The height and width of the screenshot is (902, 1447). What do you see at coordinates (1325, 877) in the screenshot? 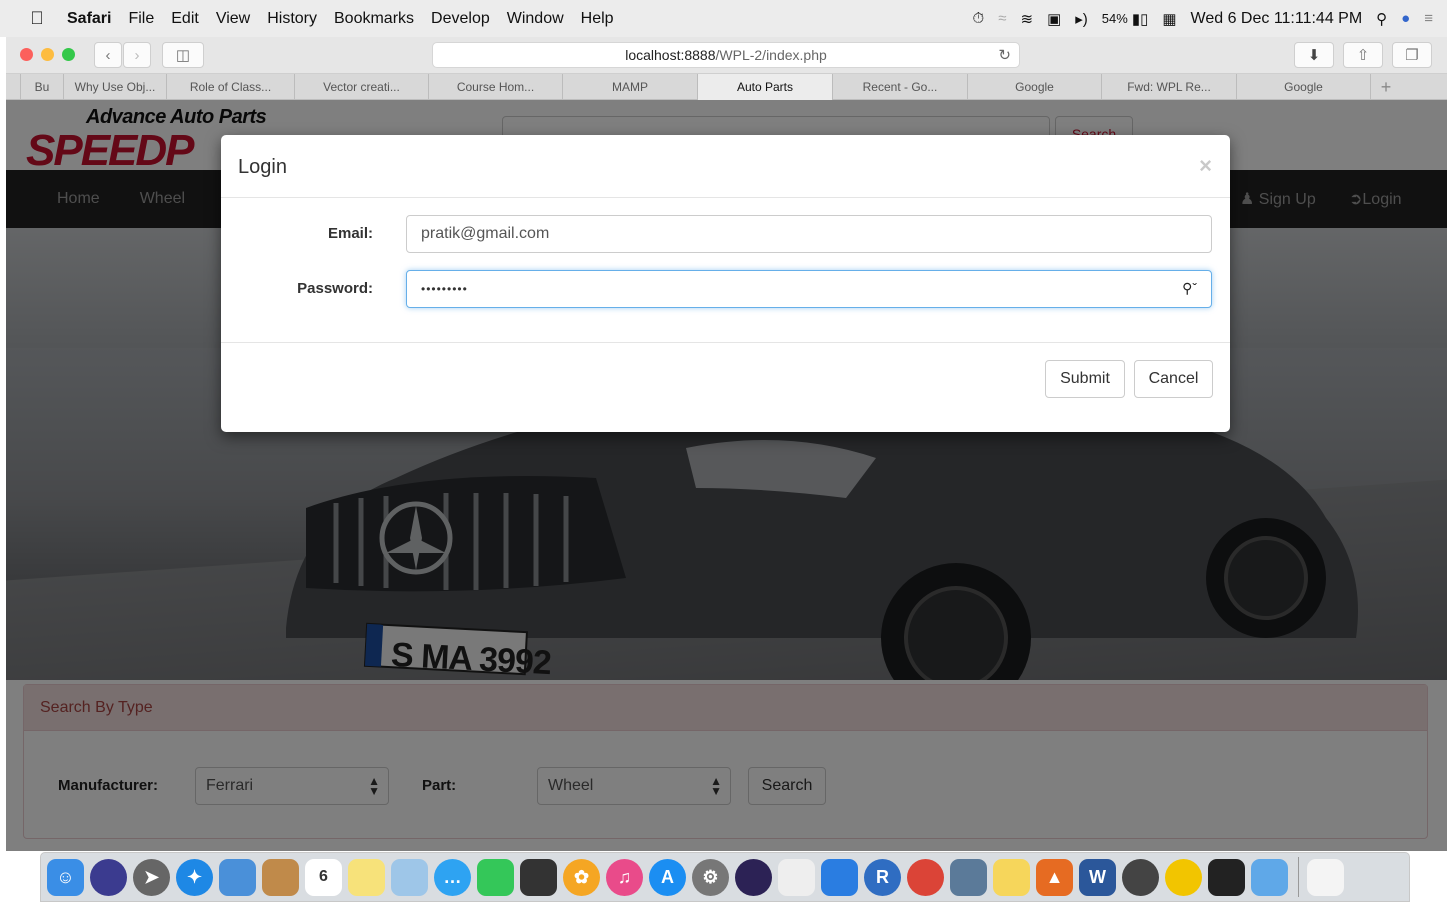
I see `documents-stack-icon` at bounding box center [1325, 877].